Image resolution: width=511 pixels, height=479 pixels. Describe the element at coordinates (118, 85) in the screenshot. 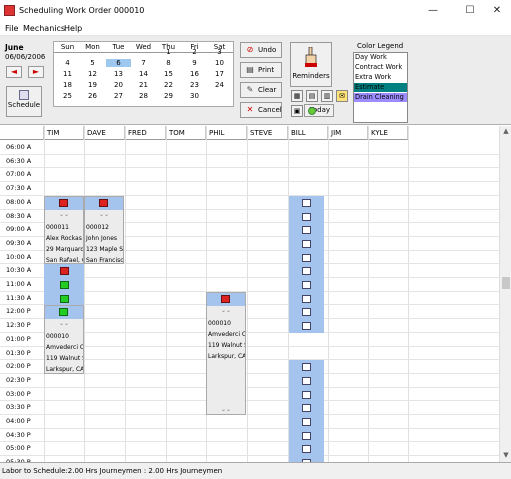

I see `calendar-day: 20` at that location.